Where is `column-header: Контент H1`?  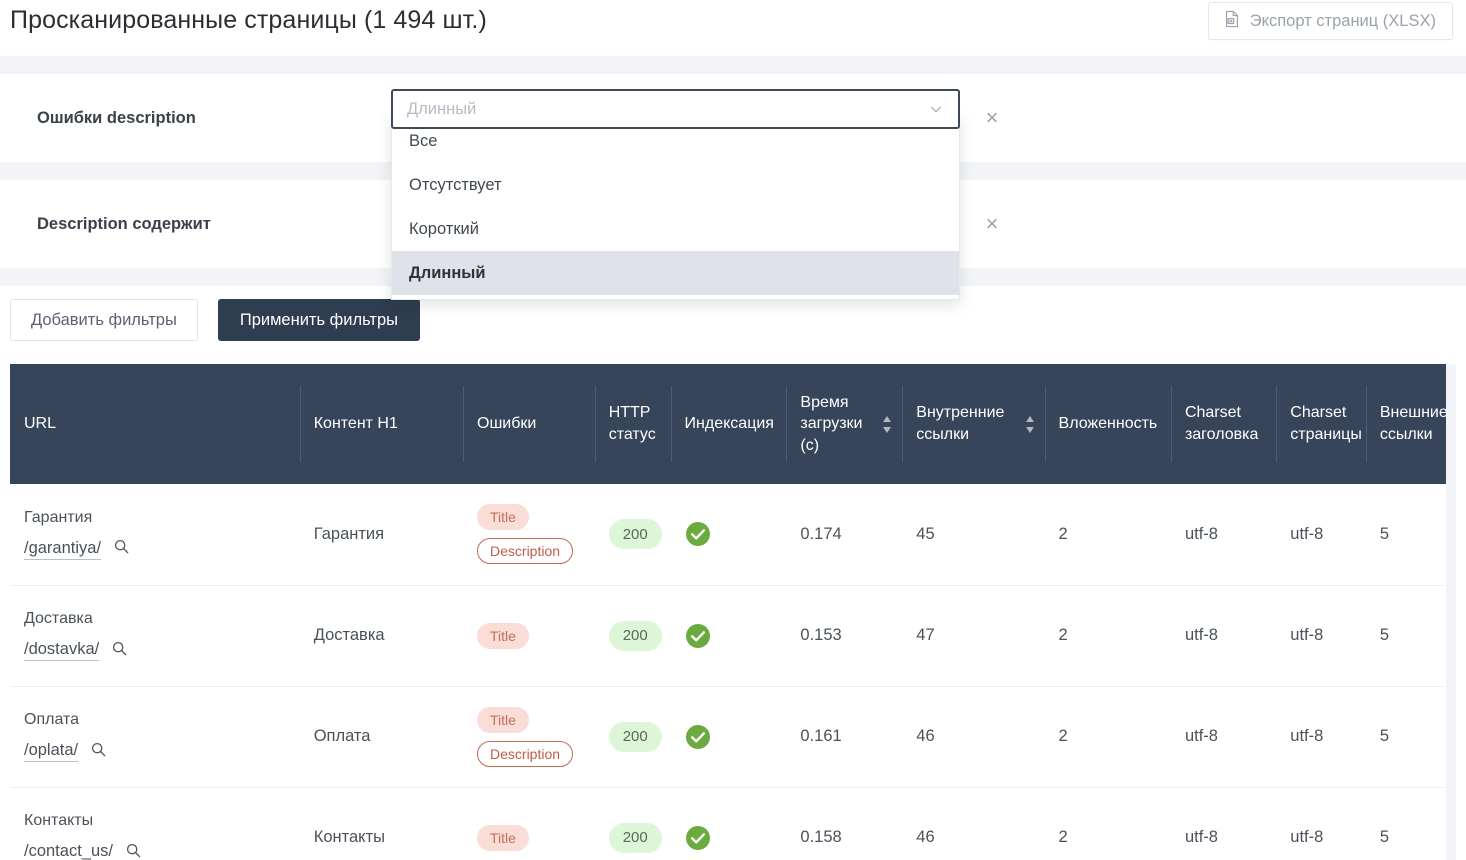 column-header: Контент H1 is located at coordinates (381, 424).